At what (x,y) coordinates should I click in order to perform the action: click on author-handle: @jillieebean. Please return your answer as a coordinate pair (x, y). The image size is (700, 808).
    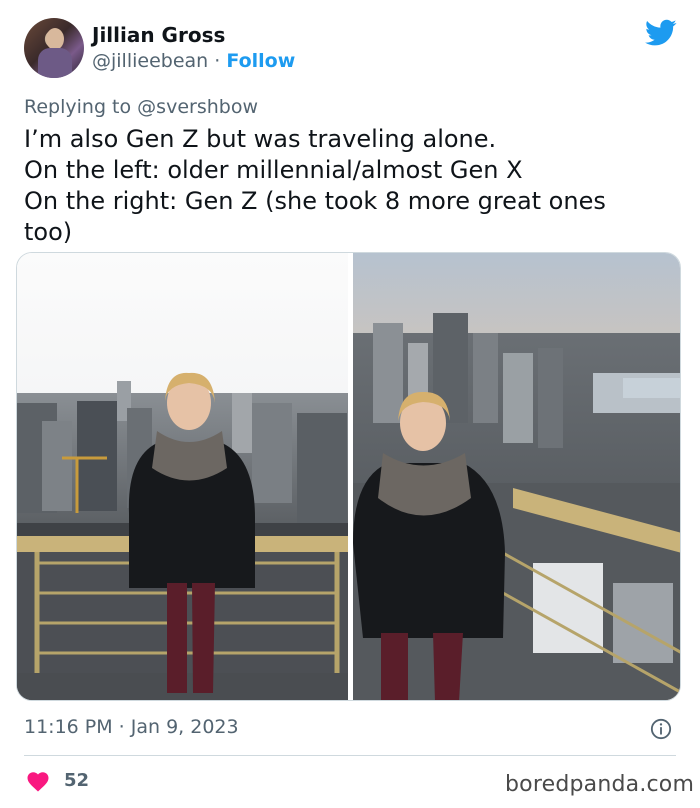
    Looking at the image, I should click on (150, 61).